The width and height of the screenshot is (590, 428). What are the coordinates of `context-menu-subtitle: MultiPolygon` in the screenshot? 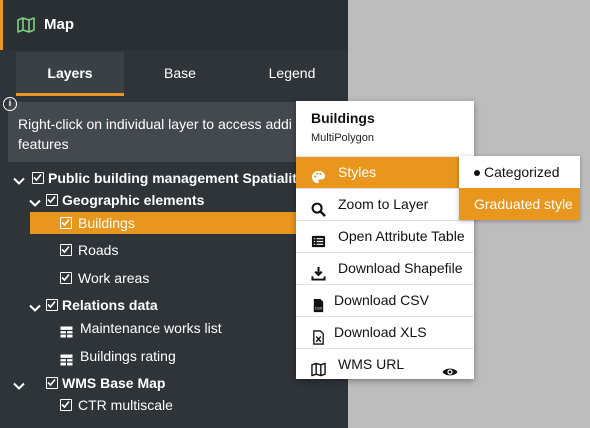 It's located at (342, 138).